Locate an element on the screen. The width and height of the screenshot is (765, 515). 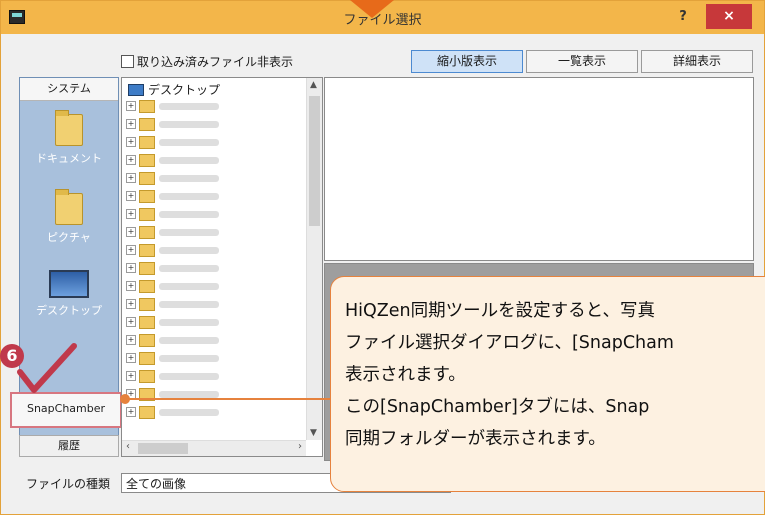
scroll-left-icon: ‹ is located at coordinates (128, 446).